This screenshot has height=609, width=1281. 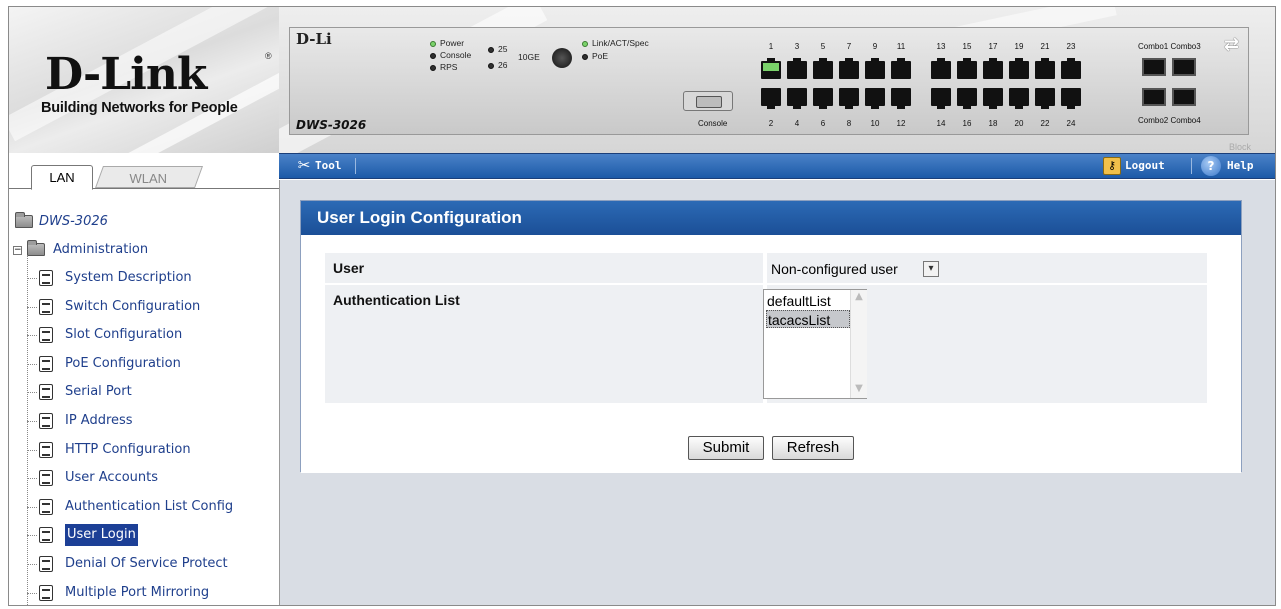 I want to click on scroll-down-icon: ▼, so click(x=859, y=389).